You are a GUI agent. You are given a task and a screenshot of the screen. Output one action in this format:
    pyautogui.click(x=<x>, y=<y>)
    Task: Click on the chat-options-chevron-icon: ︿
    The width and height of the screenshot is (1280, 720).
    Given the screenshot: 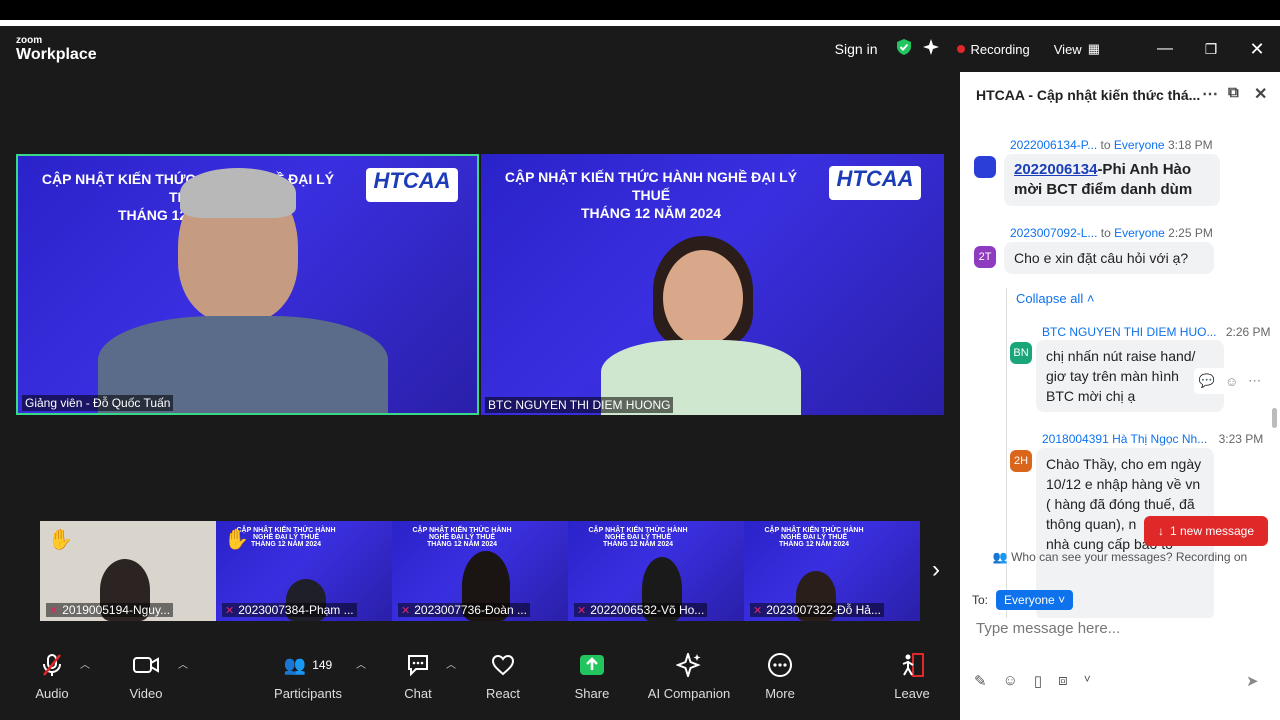 What is the action you would take?
    pyautogui.click(x=451, y=663)
    